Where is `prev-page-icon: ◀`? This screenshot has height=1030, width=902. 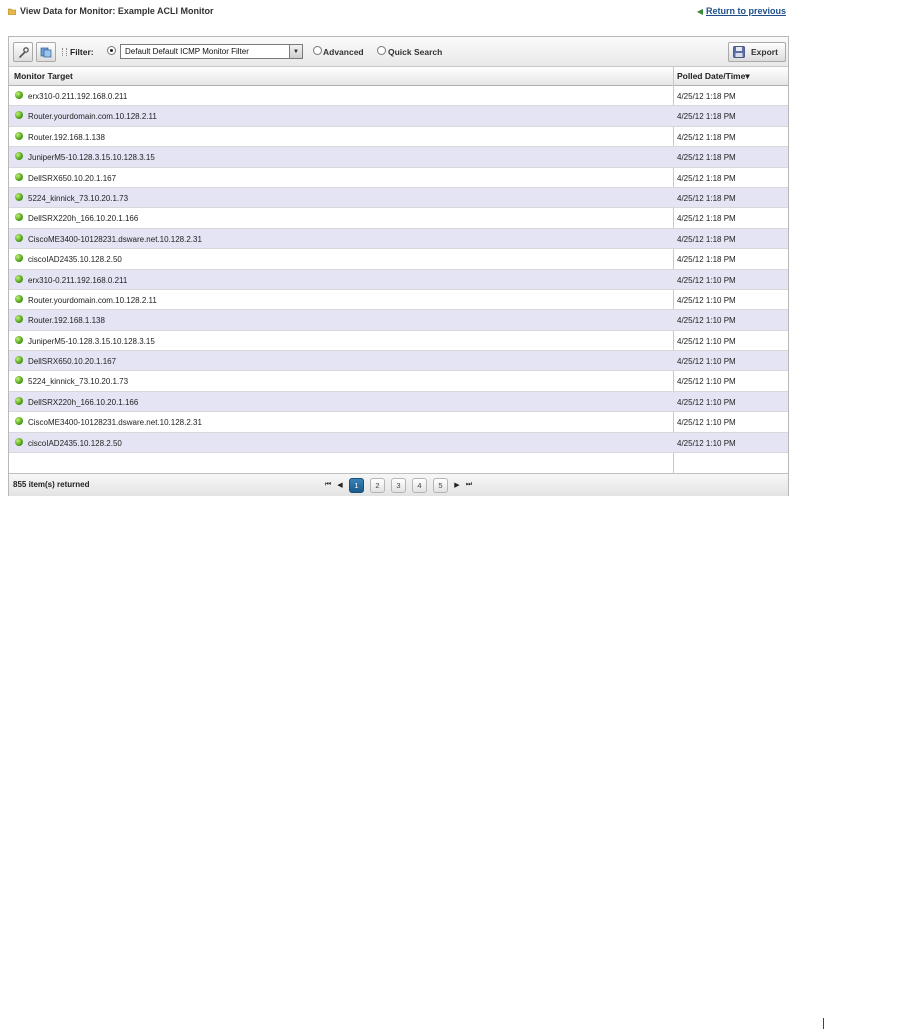
prev-page-icon: ◀ is located at coordinates (340, 485).